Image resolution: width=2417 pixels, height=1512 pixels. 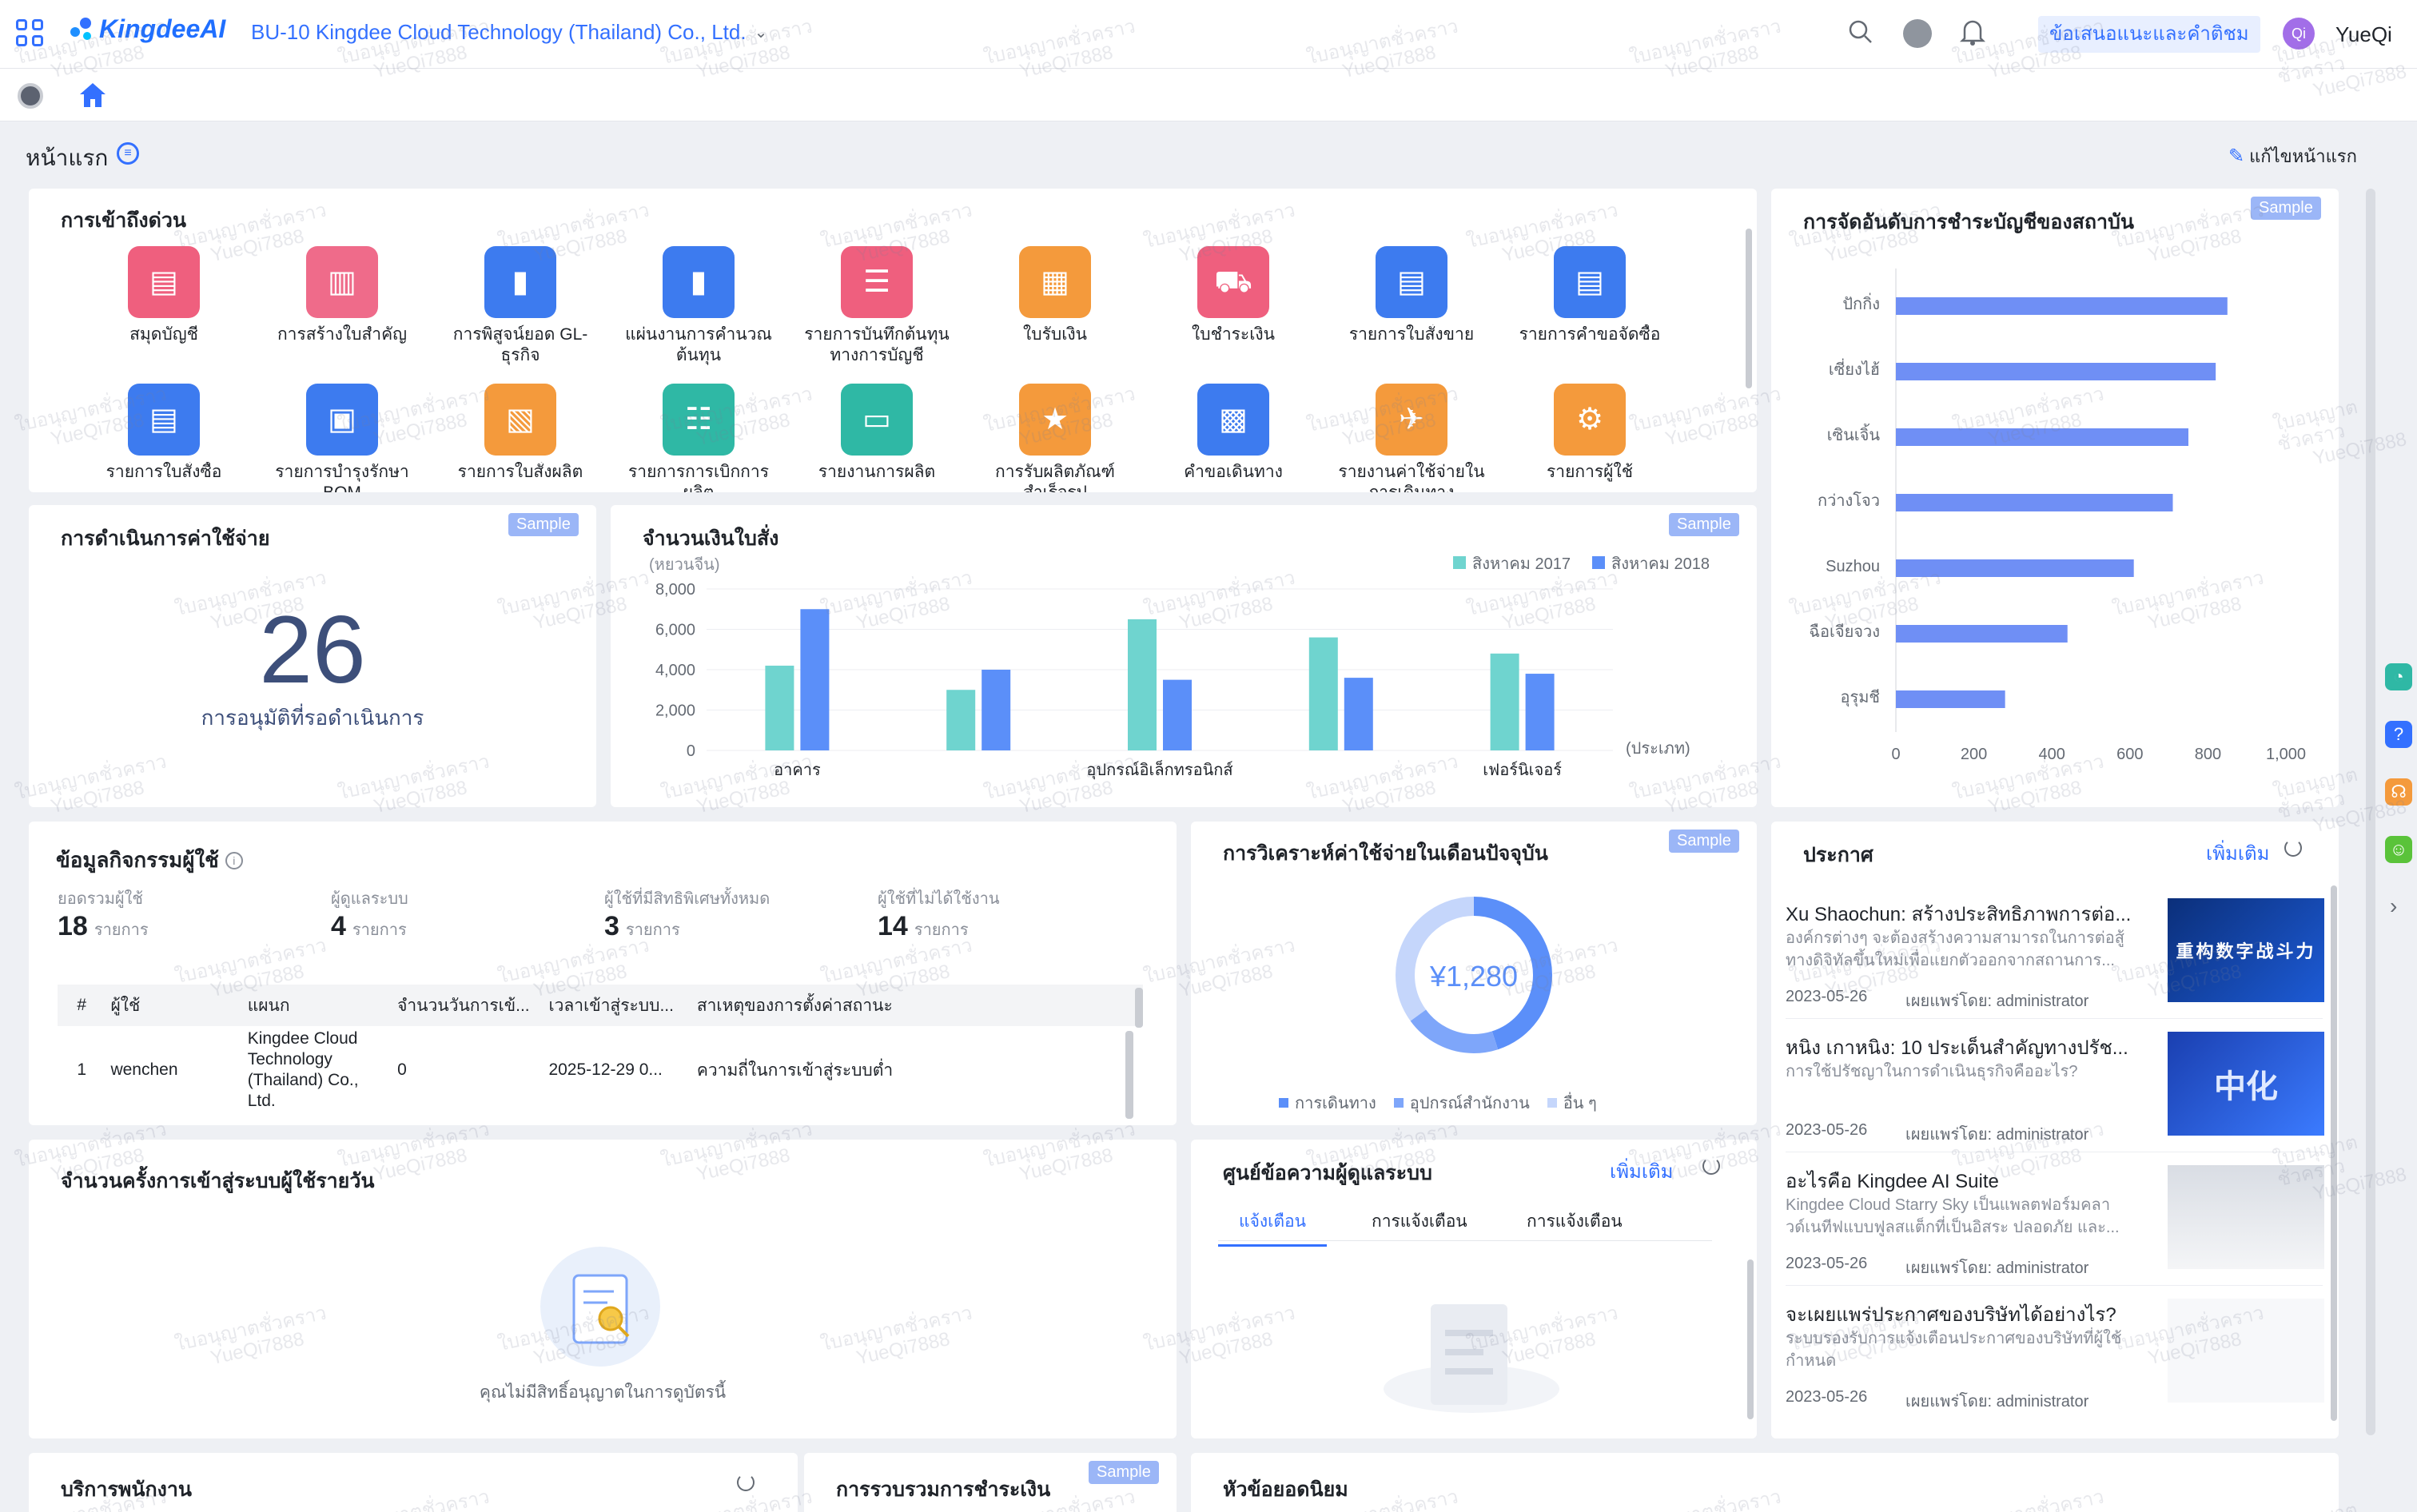 I want to click on quick-access-item: ▤ รายการใบสั่งซื้อ, so click(x=164, y=433).